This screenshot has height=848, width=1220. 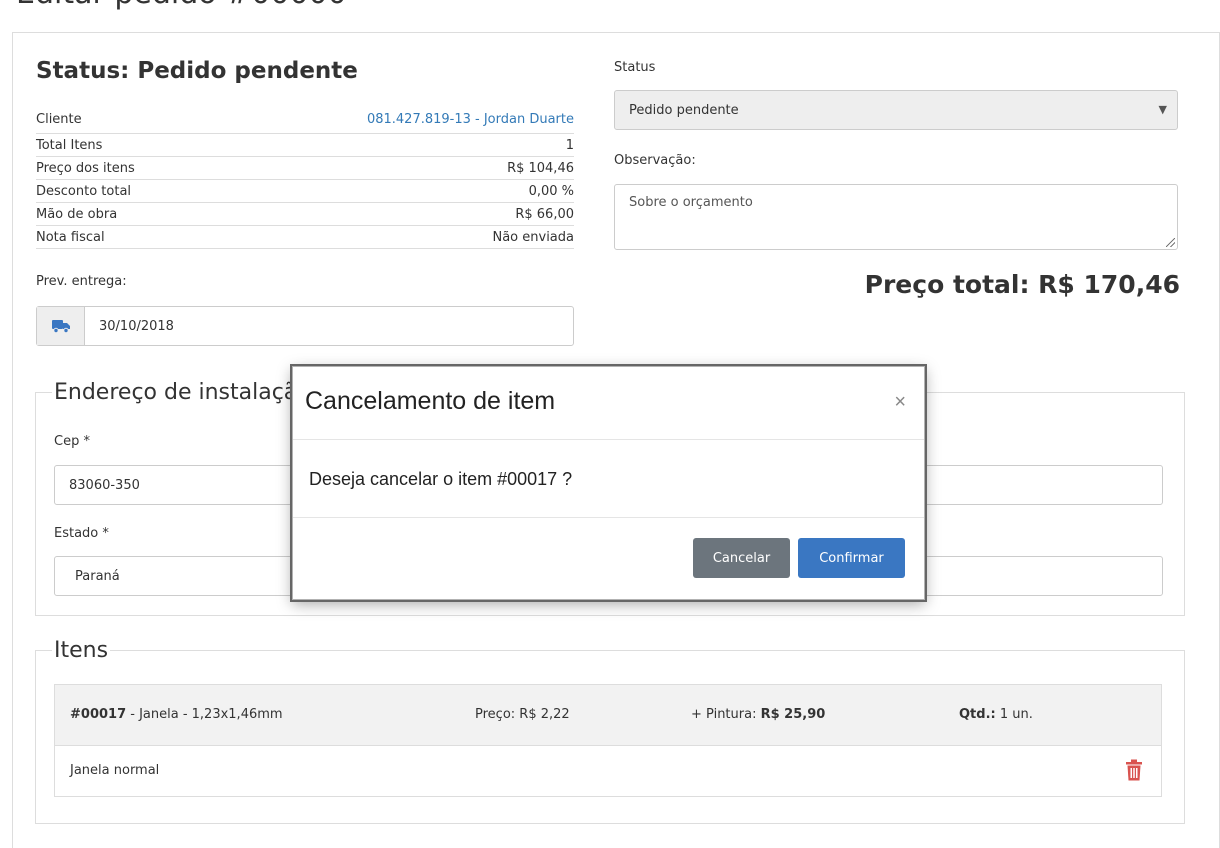 What do you see at coordinates (691, 202) in the screenshot?
I see `observation-value: Sobre o orçamento` at bounding box center [691, 202].